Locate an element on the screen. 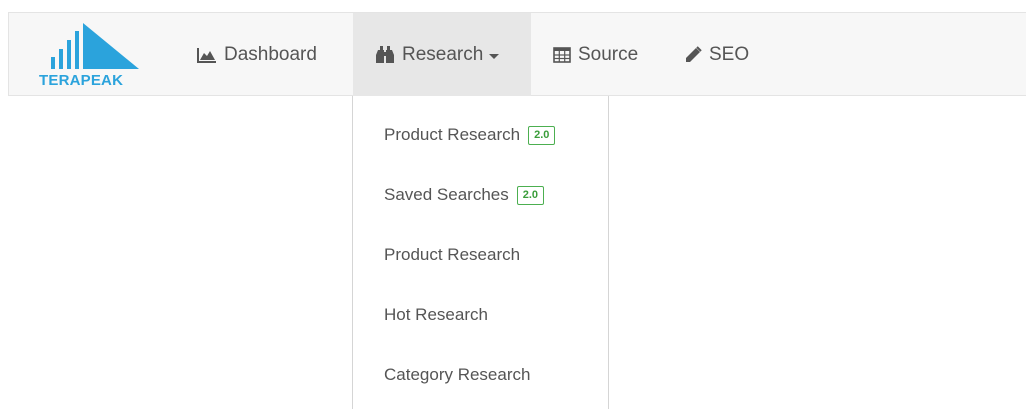  nav-source-label: Source is located at coordinates (608, 54).